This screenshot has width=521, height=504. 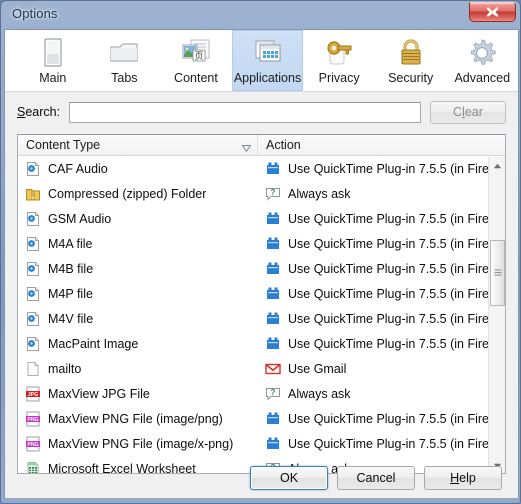 I want to click on vertical-scrollbar, so click(x=496, y=315).